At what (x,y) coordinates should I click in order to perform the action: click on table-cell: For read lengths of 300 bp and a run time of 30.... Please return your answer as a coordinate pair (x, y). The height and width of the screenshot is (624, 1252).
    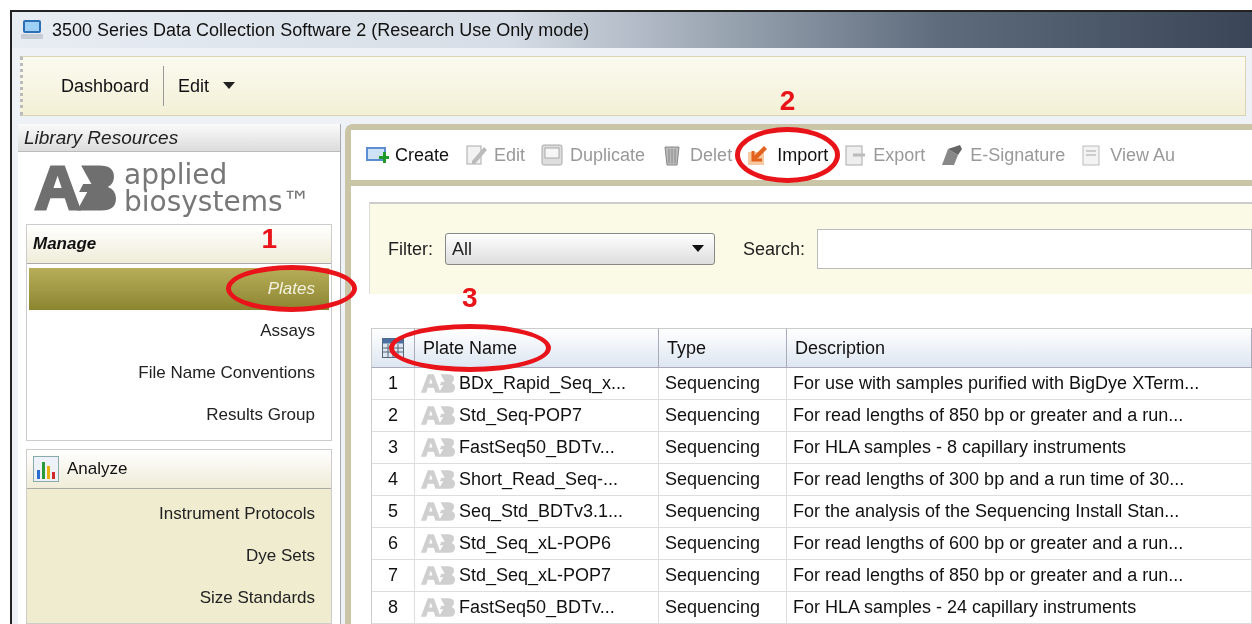
    Looking at the image, I should click on (1019, 480).